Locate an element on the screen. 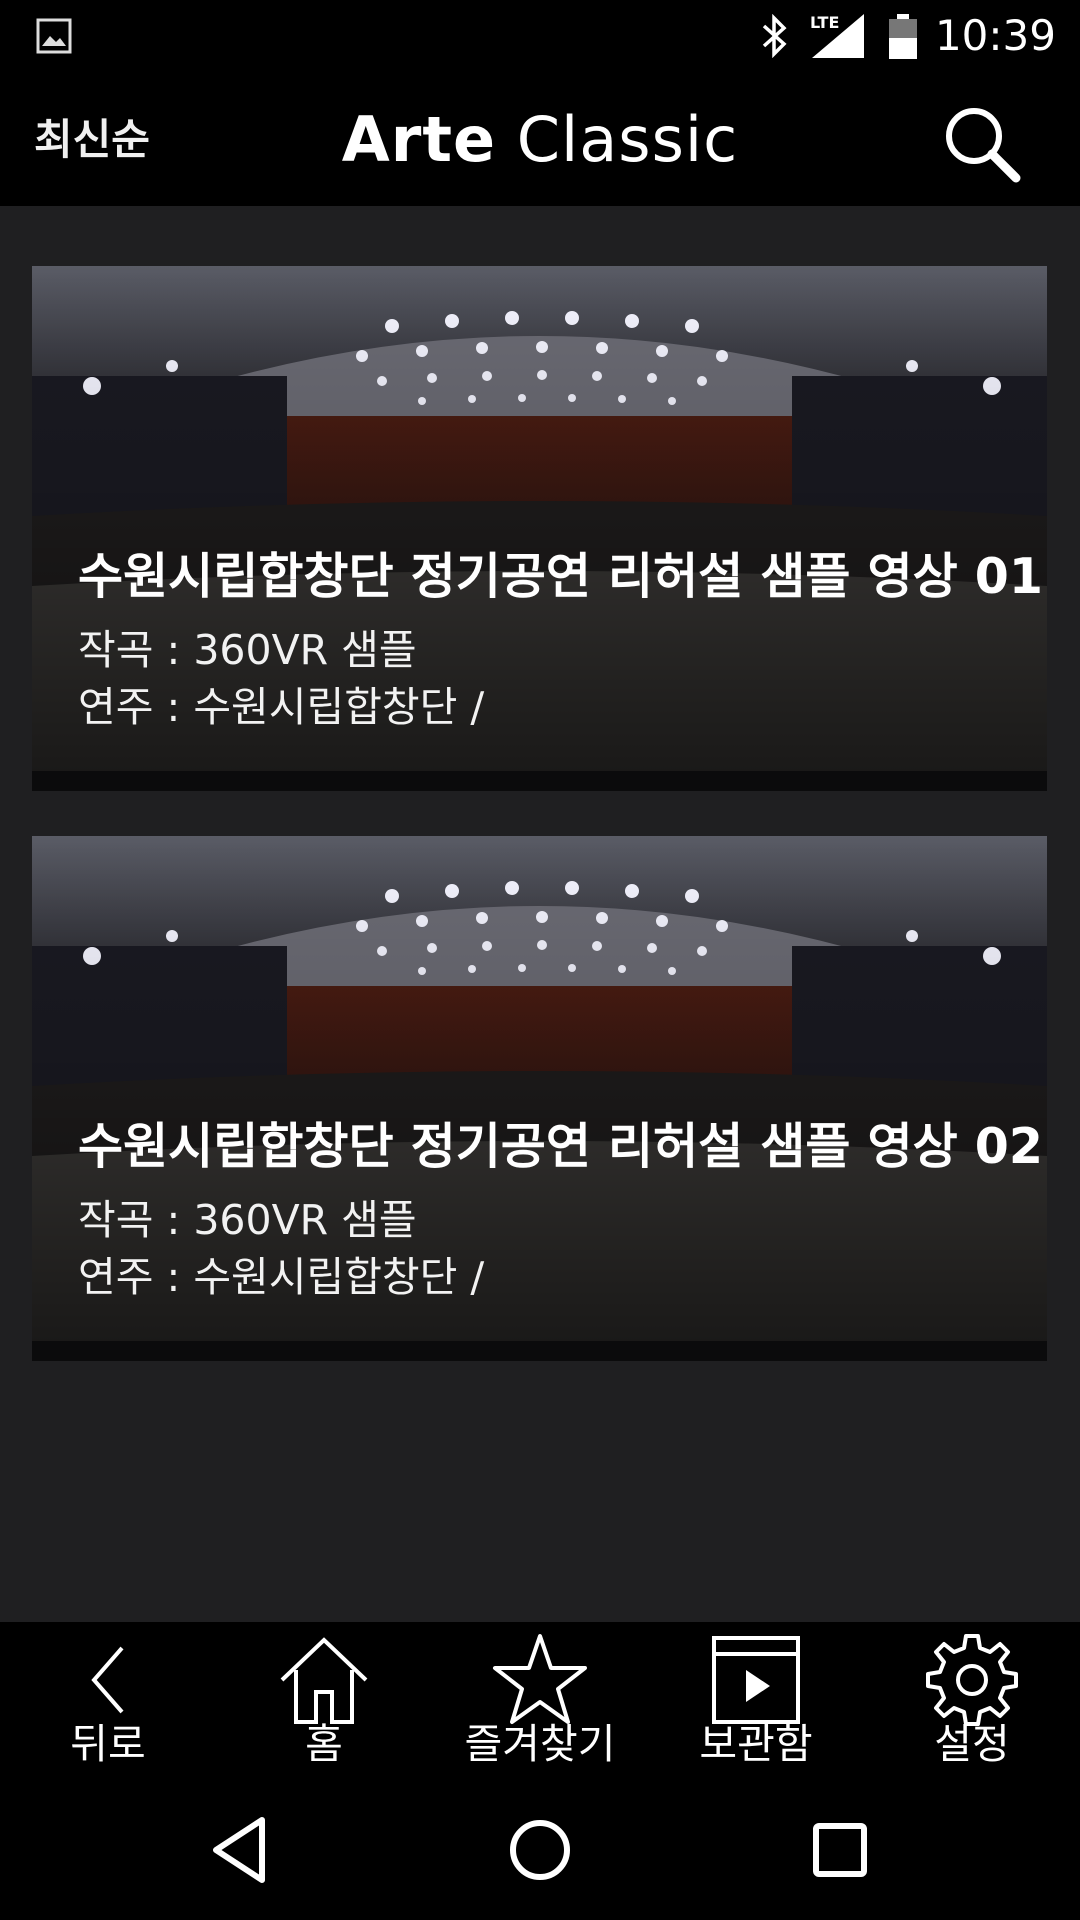  video-title: 수원시립합창단 정기공연 리허설 샘플 영상 02 is located at coordinates (560, 1146).